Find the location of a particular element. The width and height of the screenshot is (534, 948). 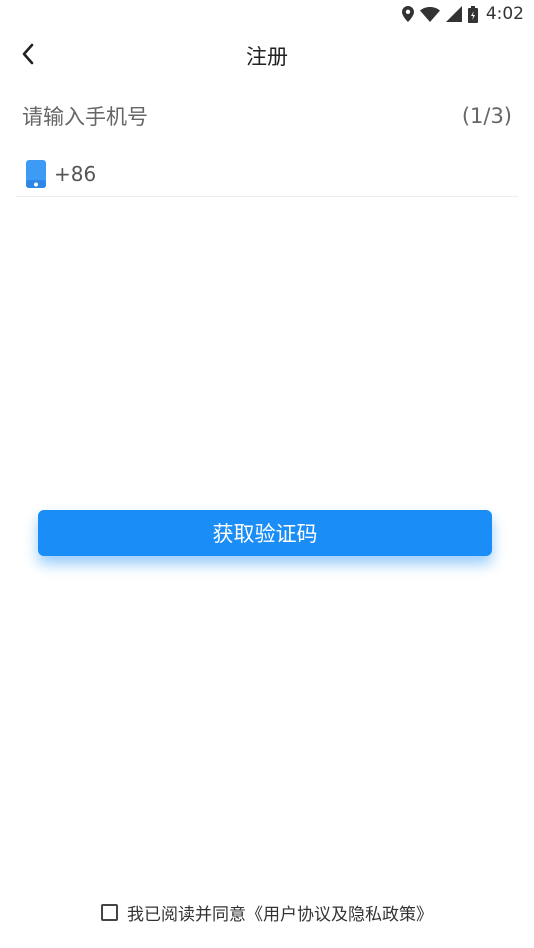

phone-prompt-label: 请输入手机号 is located at coordinates (85, 117).